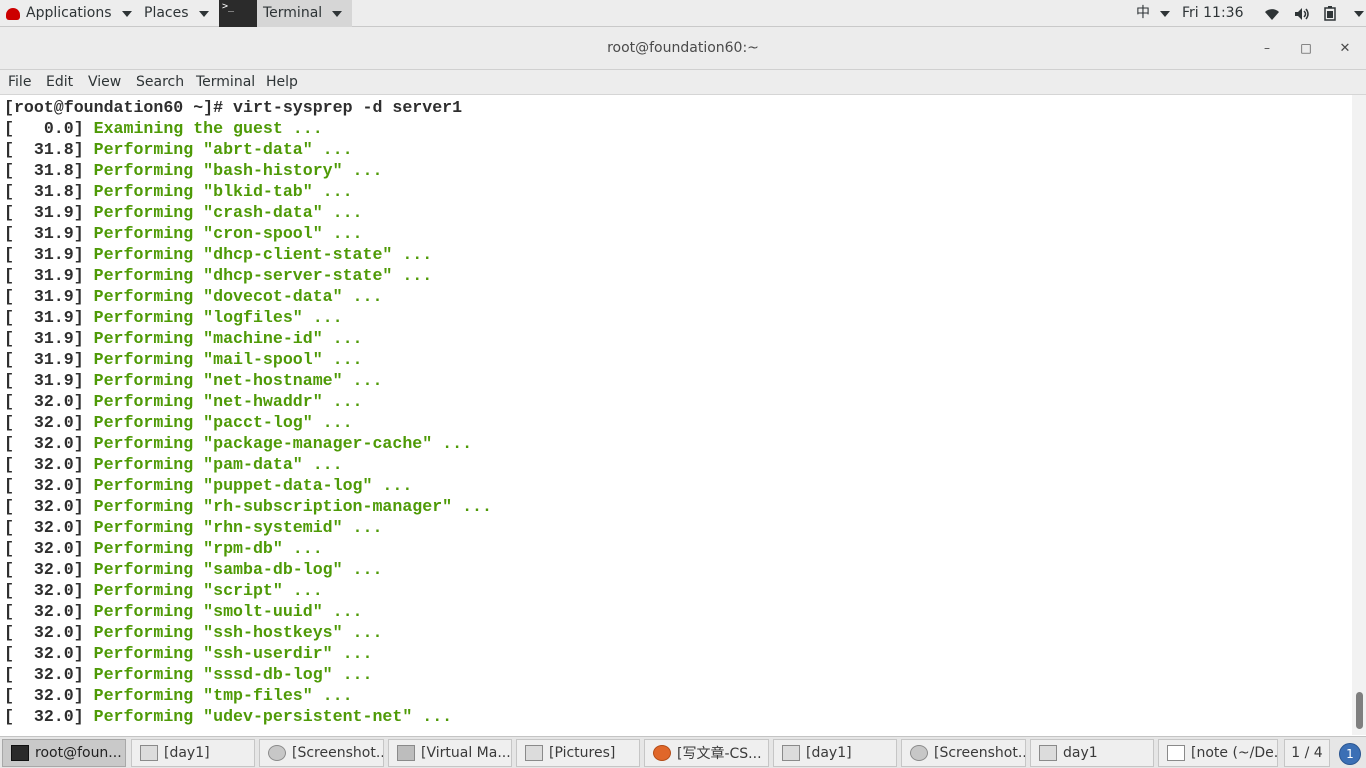 The width and height of the screenshot is (1366, 768). I want to click on places-menu: Places, so click(176, 13).